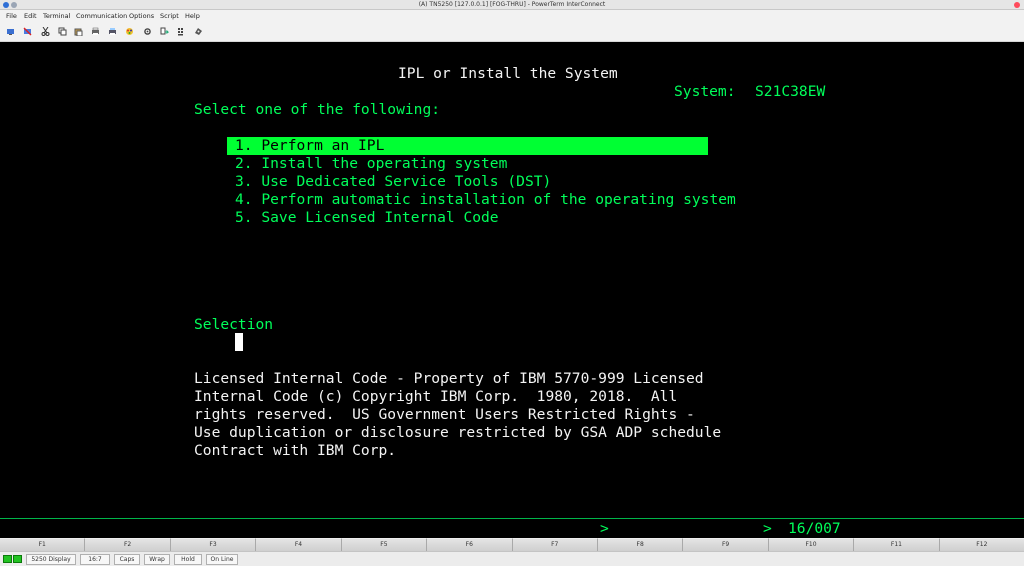  What do you see at coordinates (127, 559) in the screenshot?
I see `status-caps: Caps` at bounding box center [127, 559].